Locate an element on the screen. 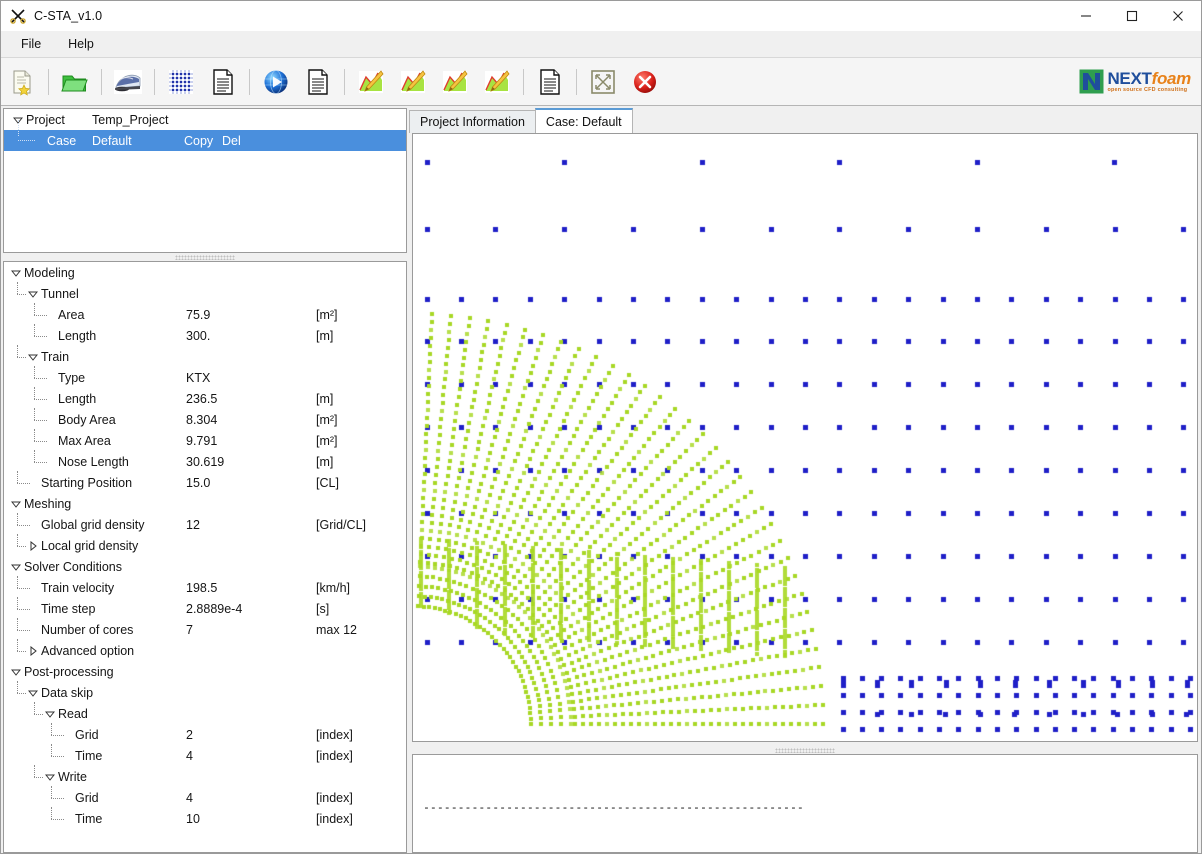 This screenshot has width=1202, height=854. tree-row: Grid 4 [index] is located at coordinates (205, 797).